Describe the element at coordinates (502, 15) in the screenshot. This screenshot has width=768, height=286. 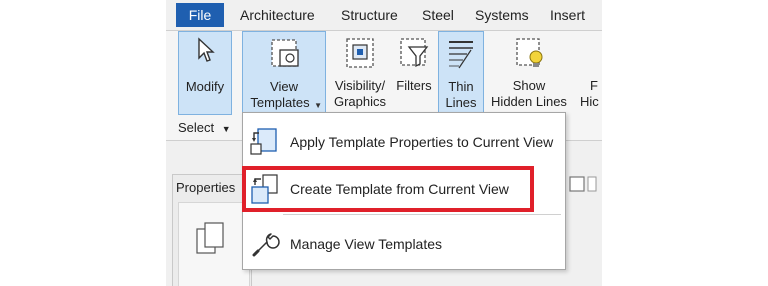
I see `tab-systems: Systems` at that location.